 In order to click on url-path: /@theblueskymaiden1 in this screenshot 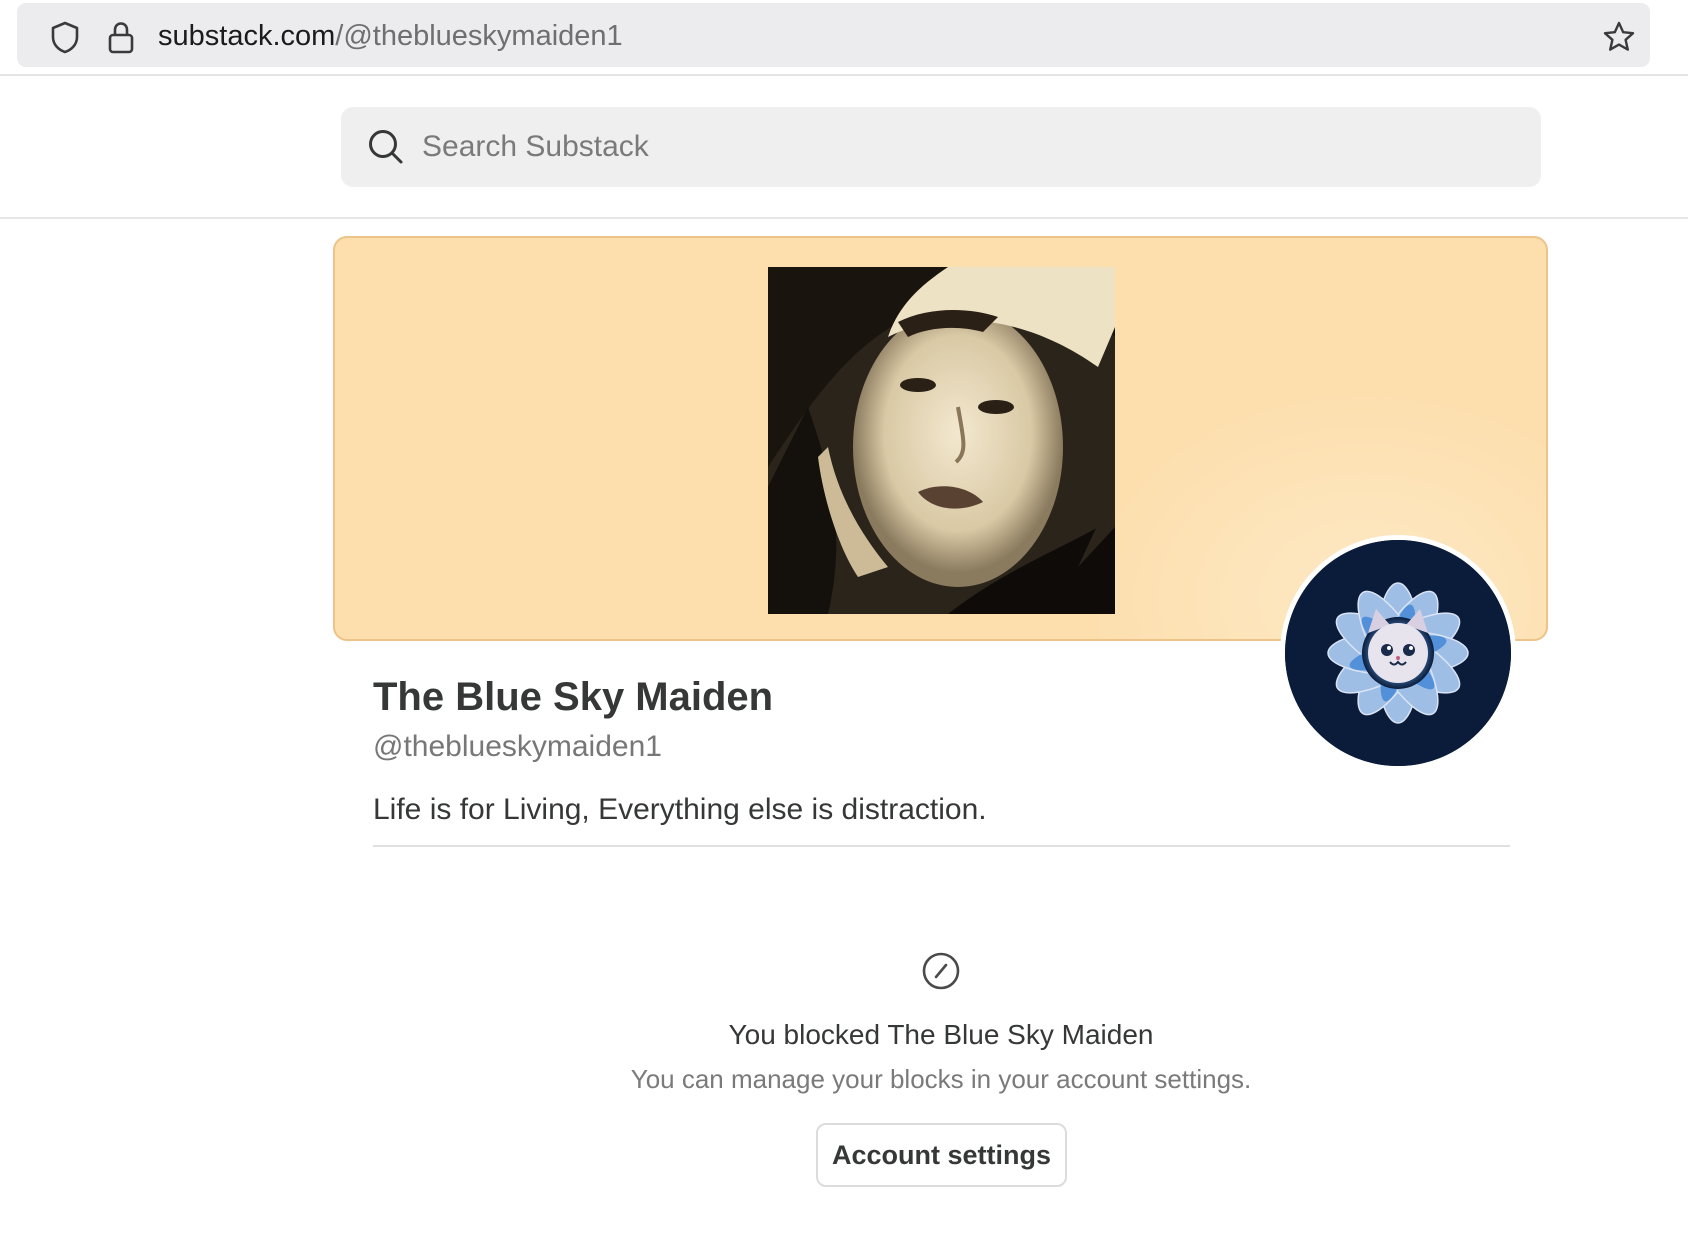, I will do `click(479, 36)`.